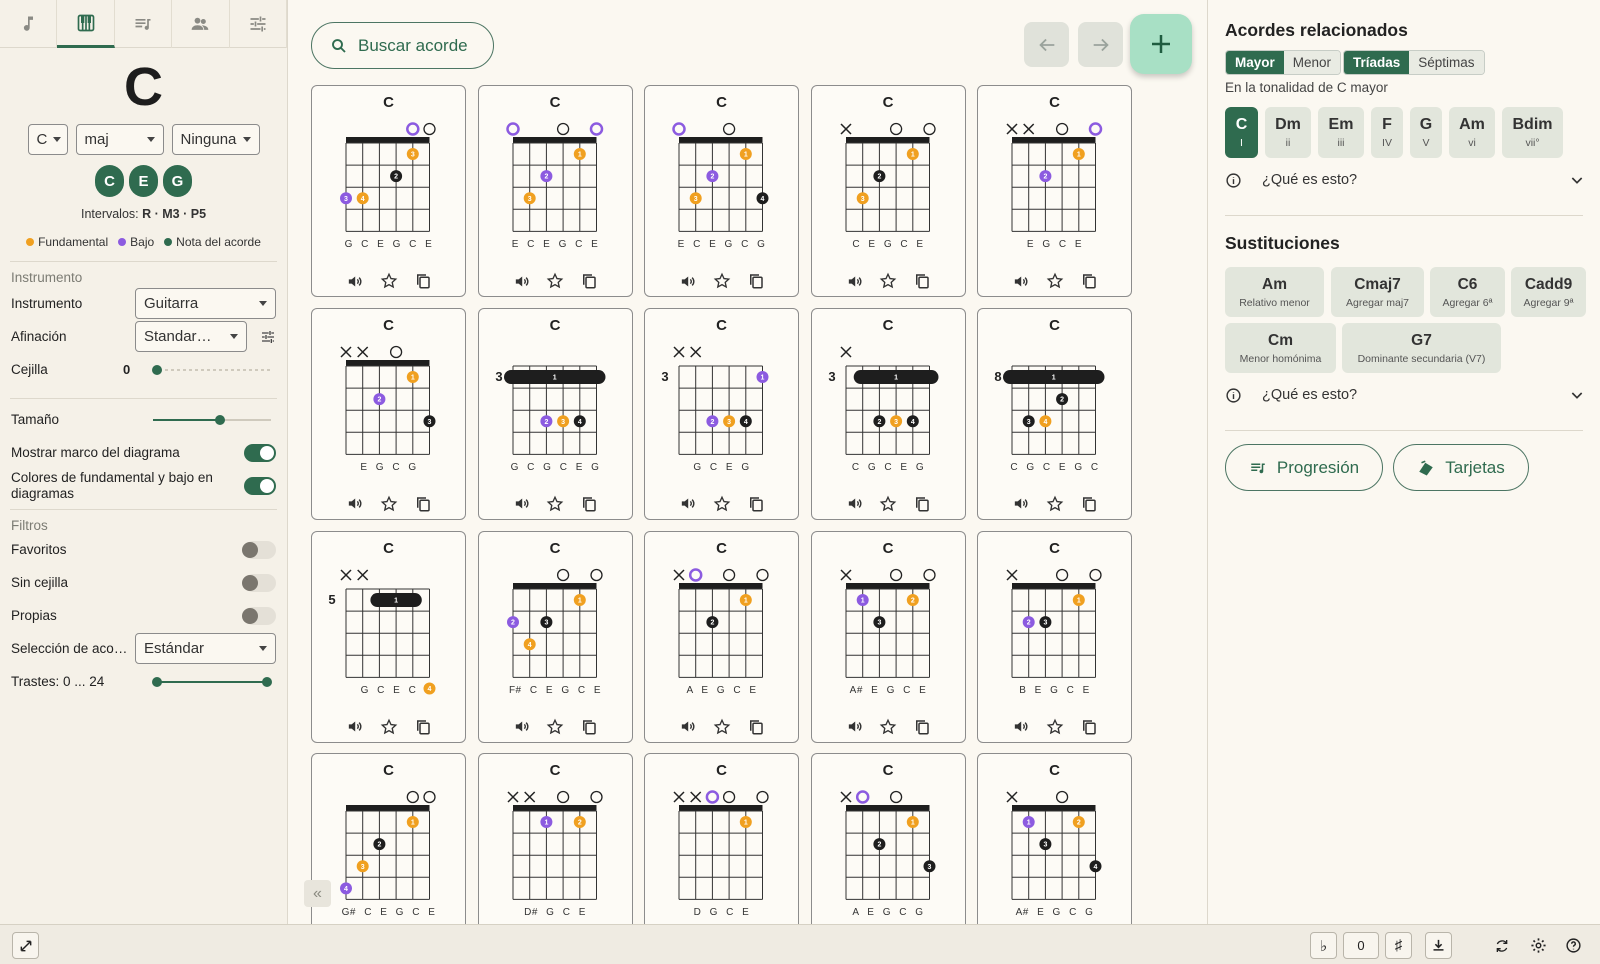 The width and height of the screenshot is (1600, 964). What do you see at coordinates (1387, 132) in the screenshot?
I see `degree-button: F IV` at bounding box center [1387, 132].